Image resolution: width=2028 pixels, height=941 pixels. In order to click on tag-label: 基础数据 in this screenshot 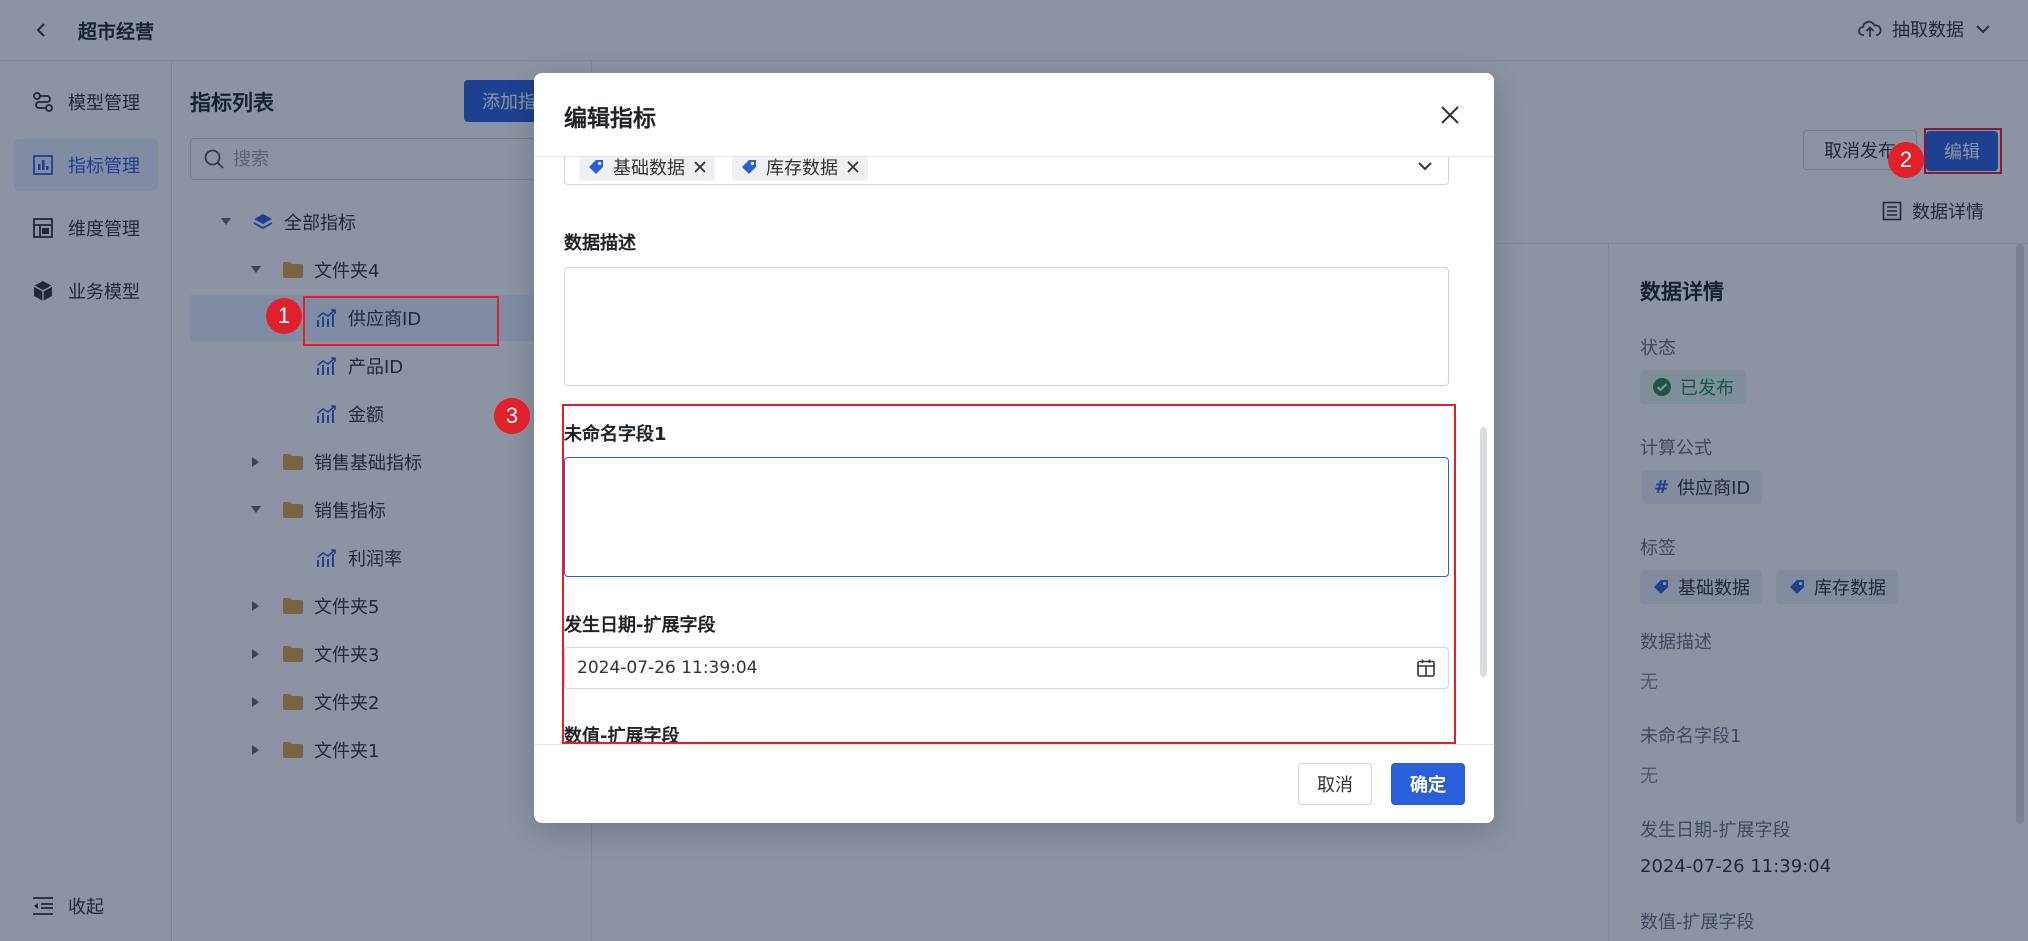, I will do `click(649, 168)`.